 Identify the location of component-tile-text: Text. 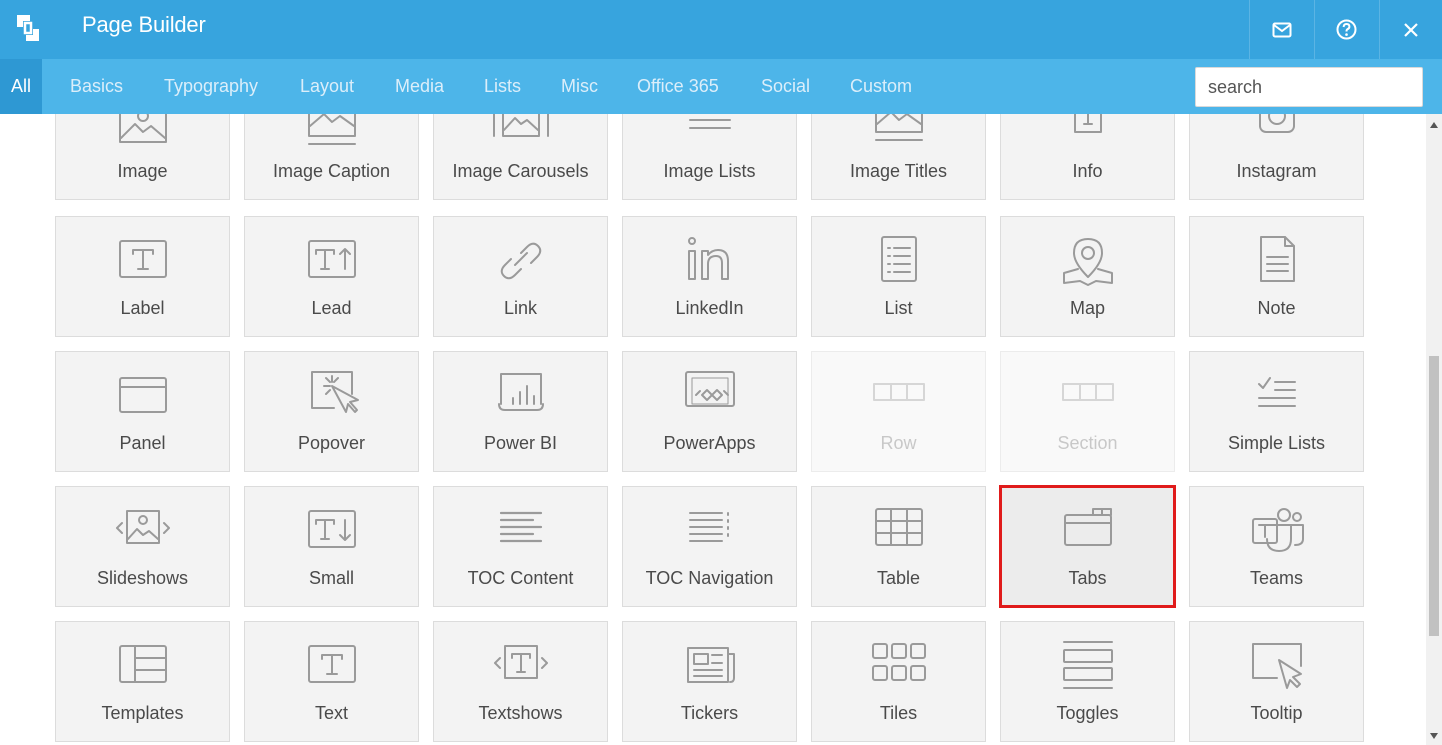
(331, 681).